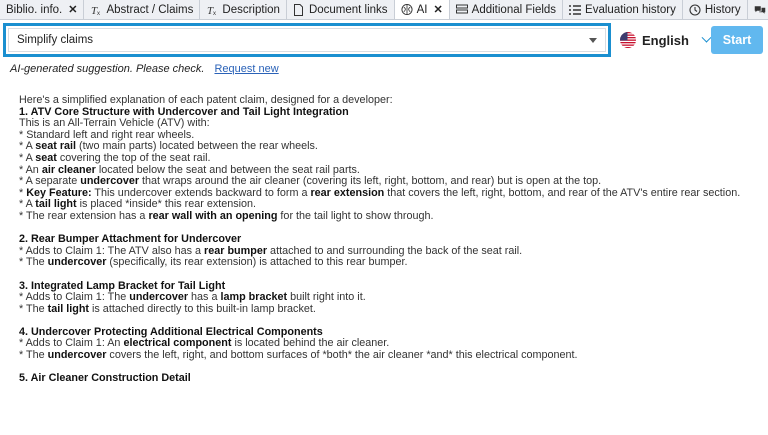 The image size is (768, 435). I want to click on ai-brain-icon, so click(407, 9).